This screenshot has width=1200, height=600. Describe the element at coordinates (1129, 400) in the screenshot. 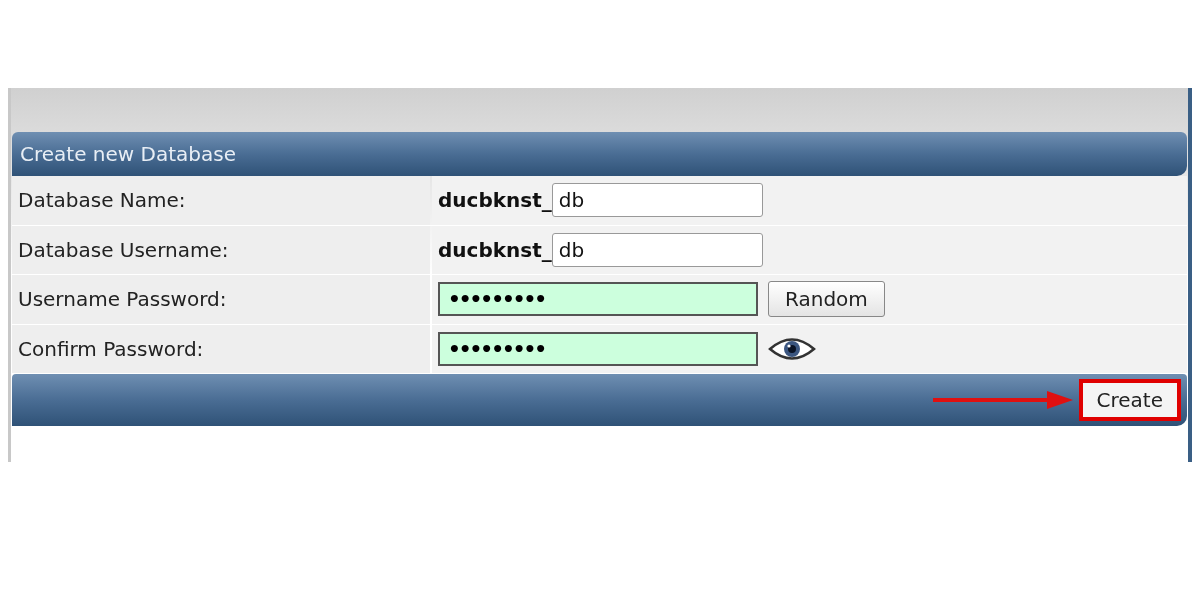

I see `create-button: Create` at that location.